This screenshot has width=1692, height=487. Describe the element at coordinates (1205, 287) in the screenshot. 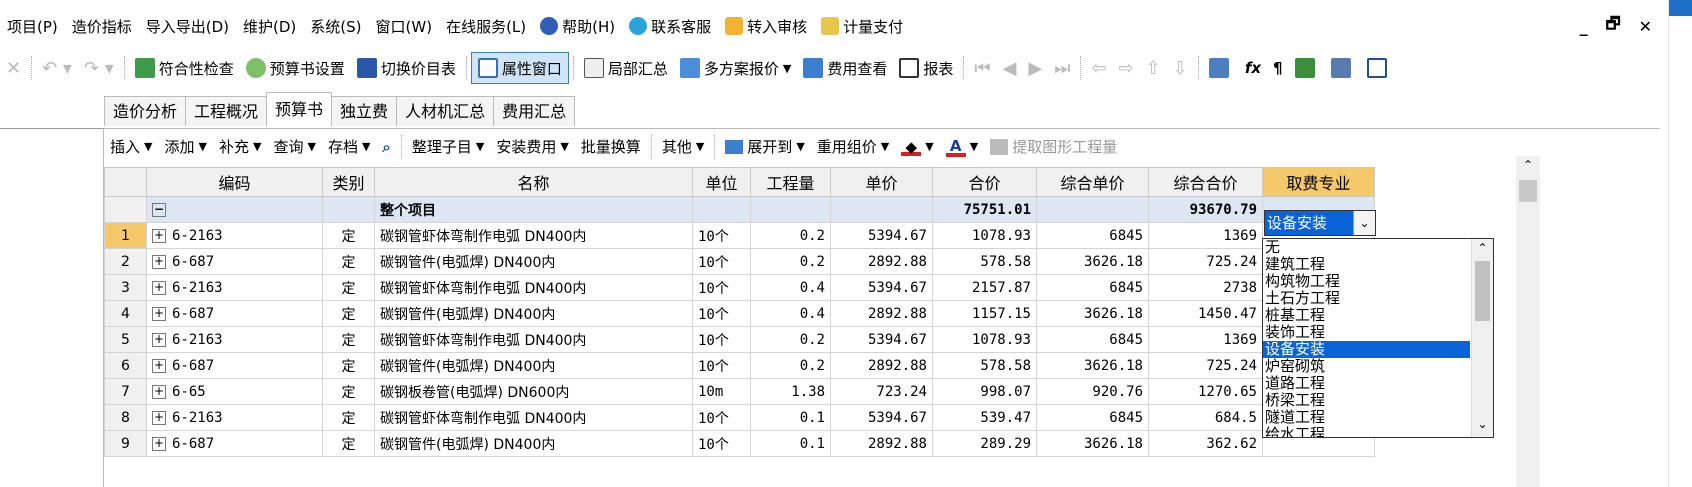

I see `comp-total-cell: 2738` at that location.